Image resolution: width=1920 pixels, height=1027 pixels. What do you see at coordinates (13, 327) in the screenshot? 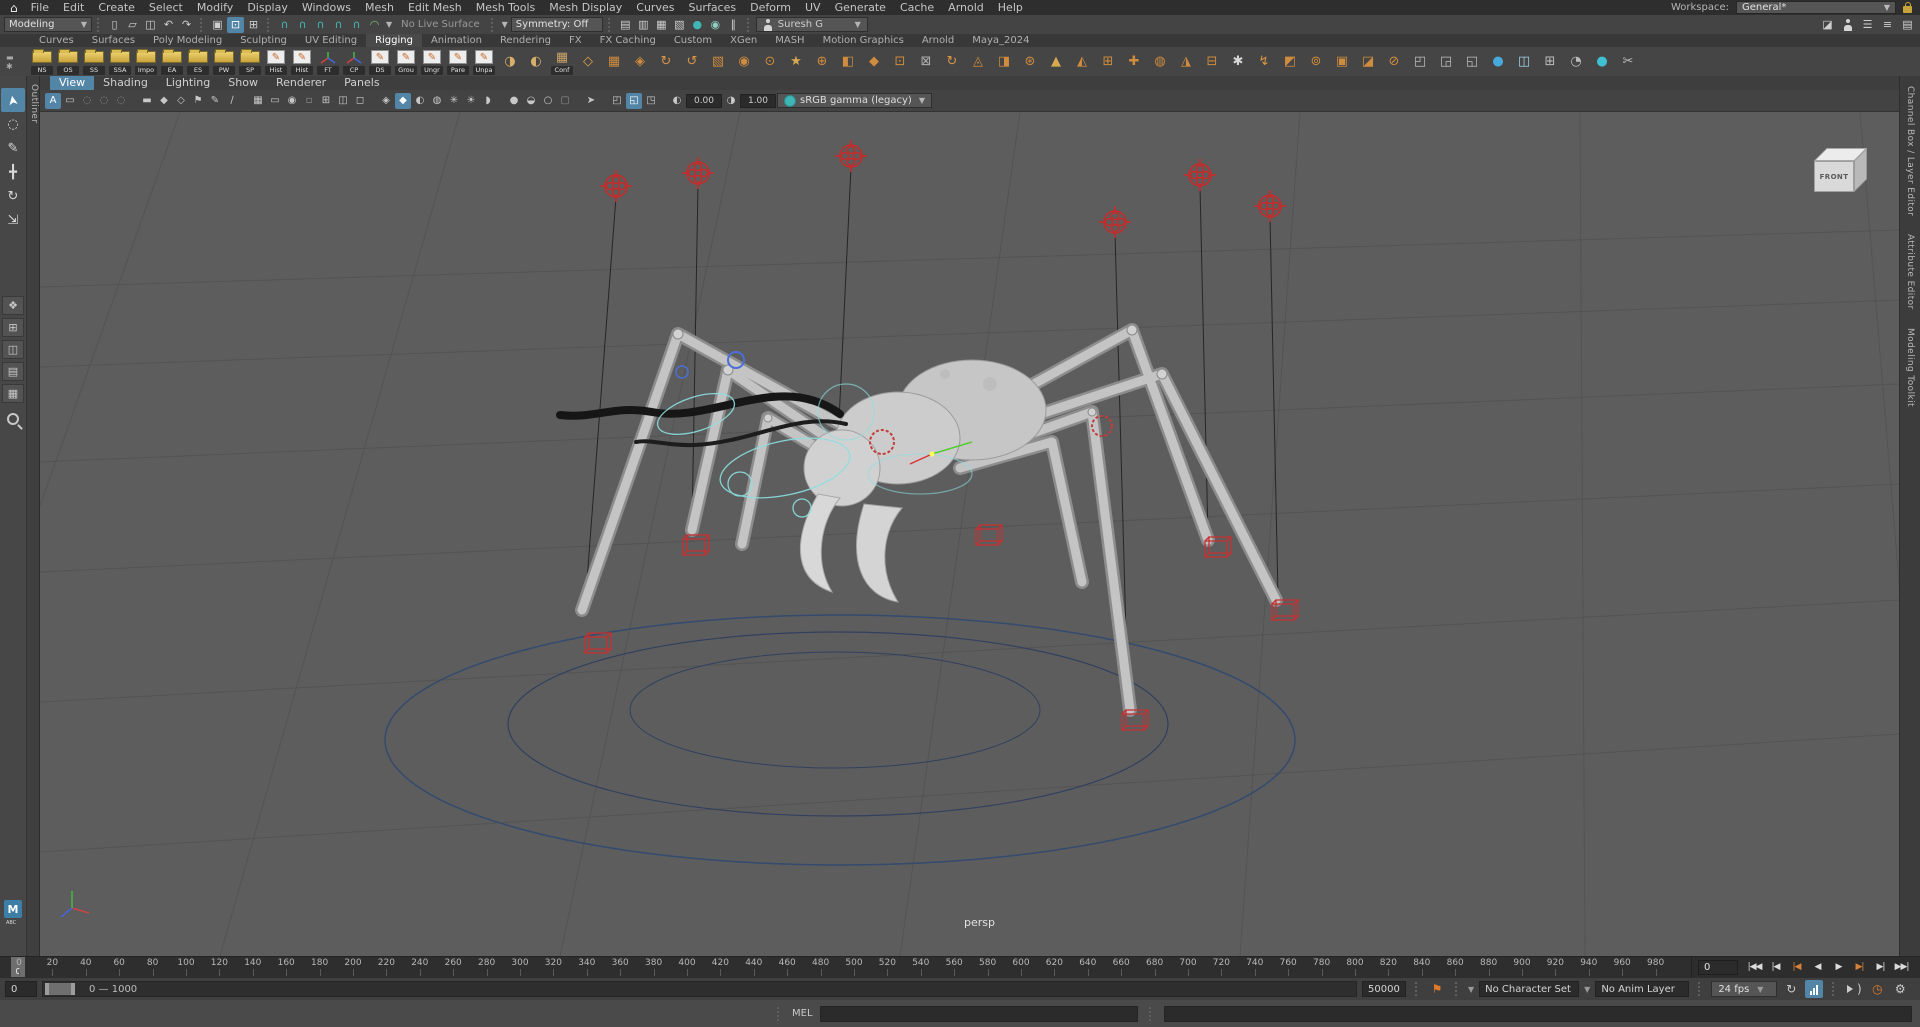
I see `layout-four-pane-button: ⊞` at bounding box center [13, 327].